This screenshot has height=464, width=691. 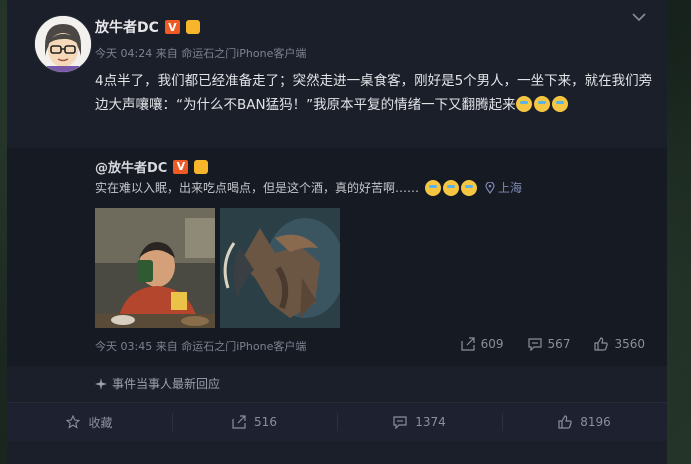 I want to click on repost-like-button: 3560, so click(x=619, y=344).